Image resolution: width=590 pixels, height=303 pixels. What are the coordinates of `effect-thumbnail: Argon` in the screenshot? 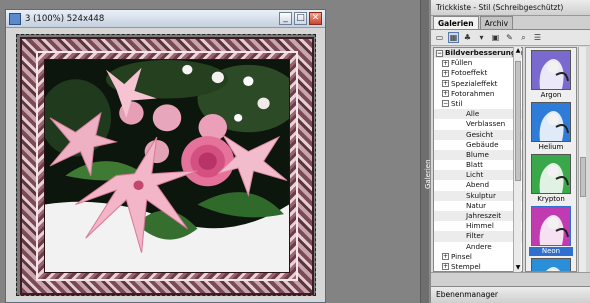 It's located at (551, 76).